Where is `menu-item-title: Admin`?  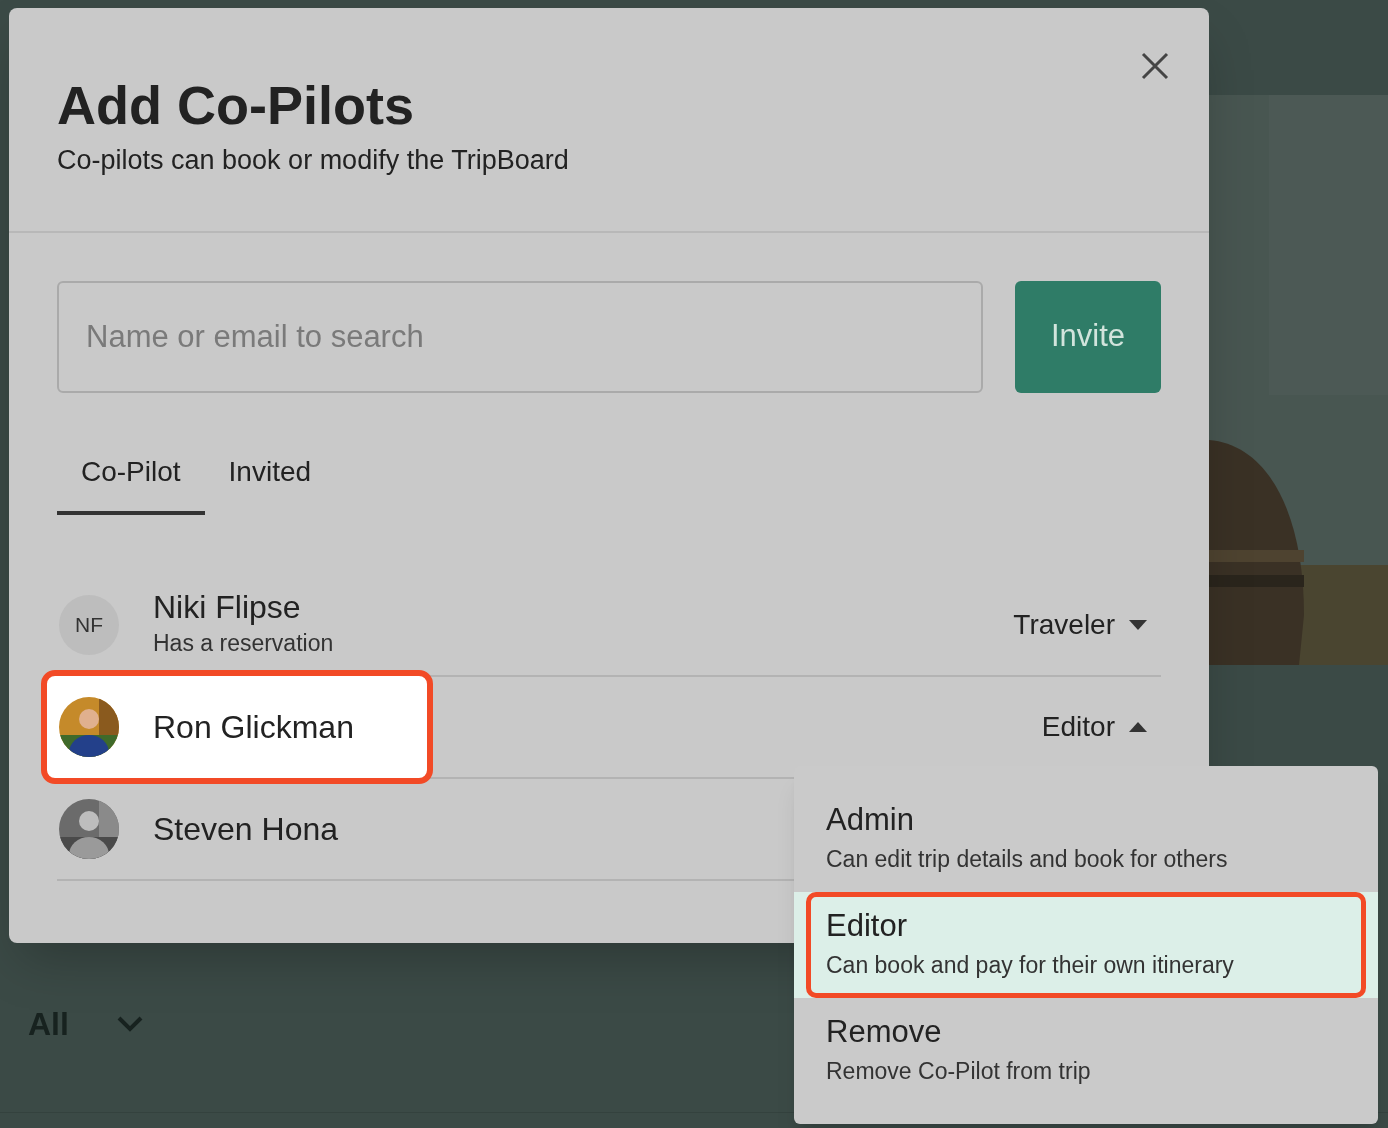
menu-item-title: Admin is located at coordinates (870, 819).